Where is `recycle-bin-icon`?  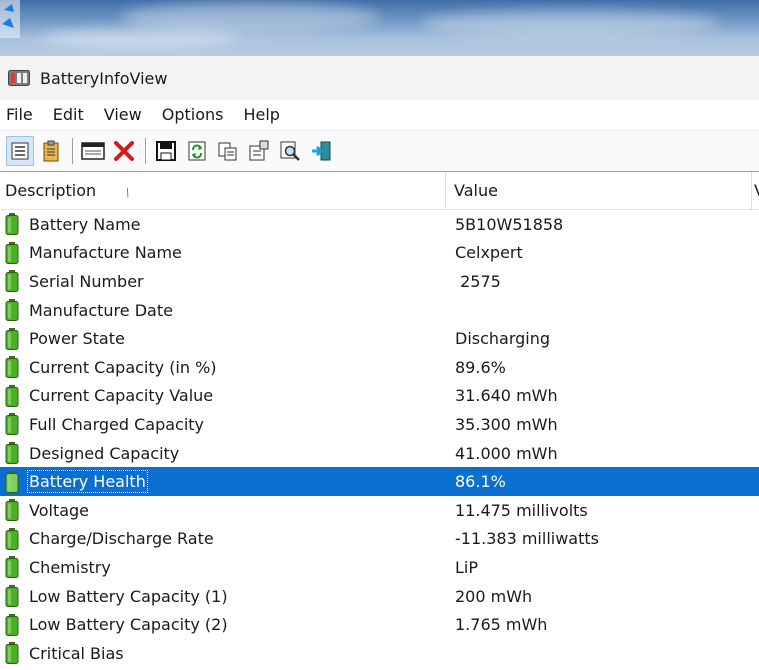
recycle-bin-icon is located at coordinates (11, 20).